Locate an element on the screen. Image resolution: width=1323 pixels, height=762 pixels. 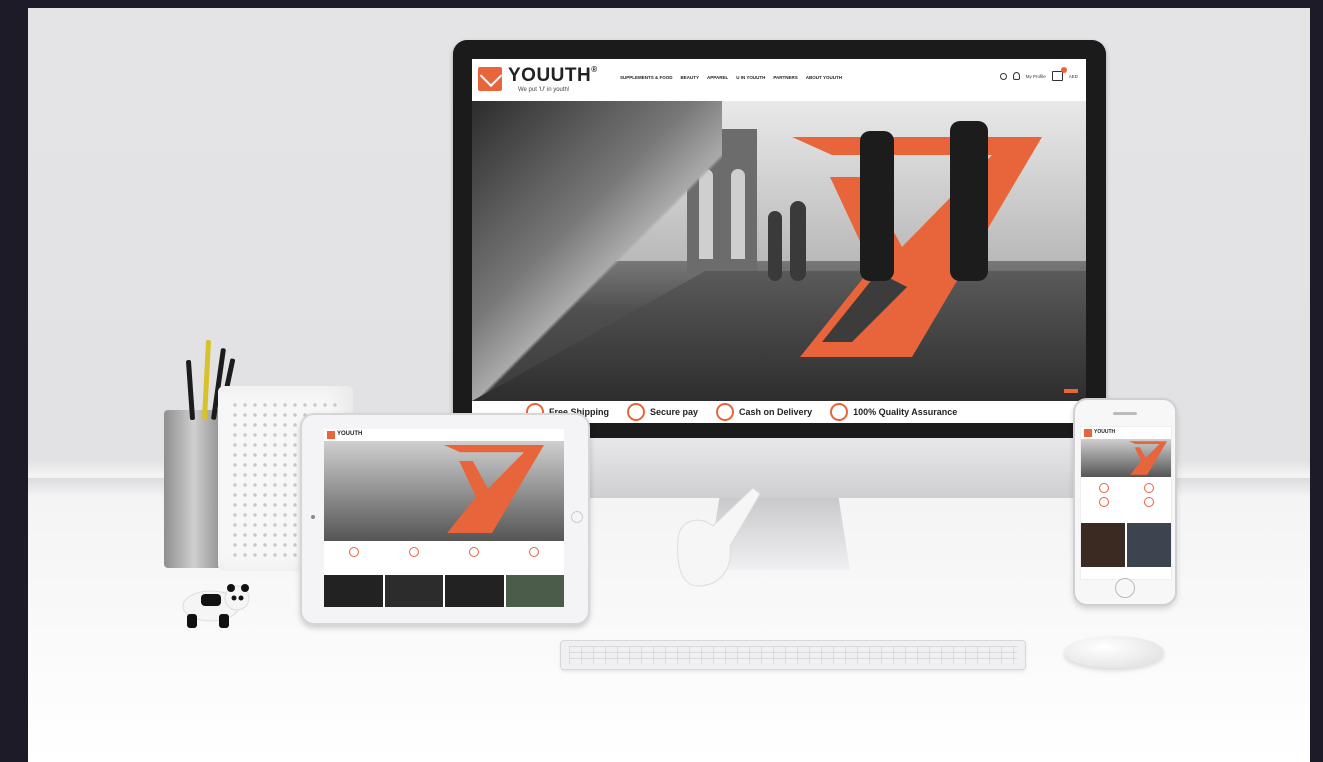
ipad-hero is located at coordinates (444, 491).